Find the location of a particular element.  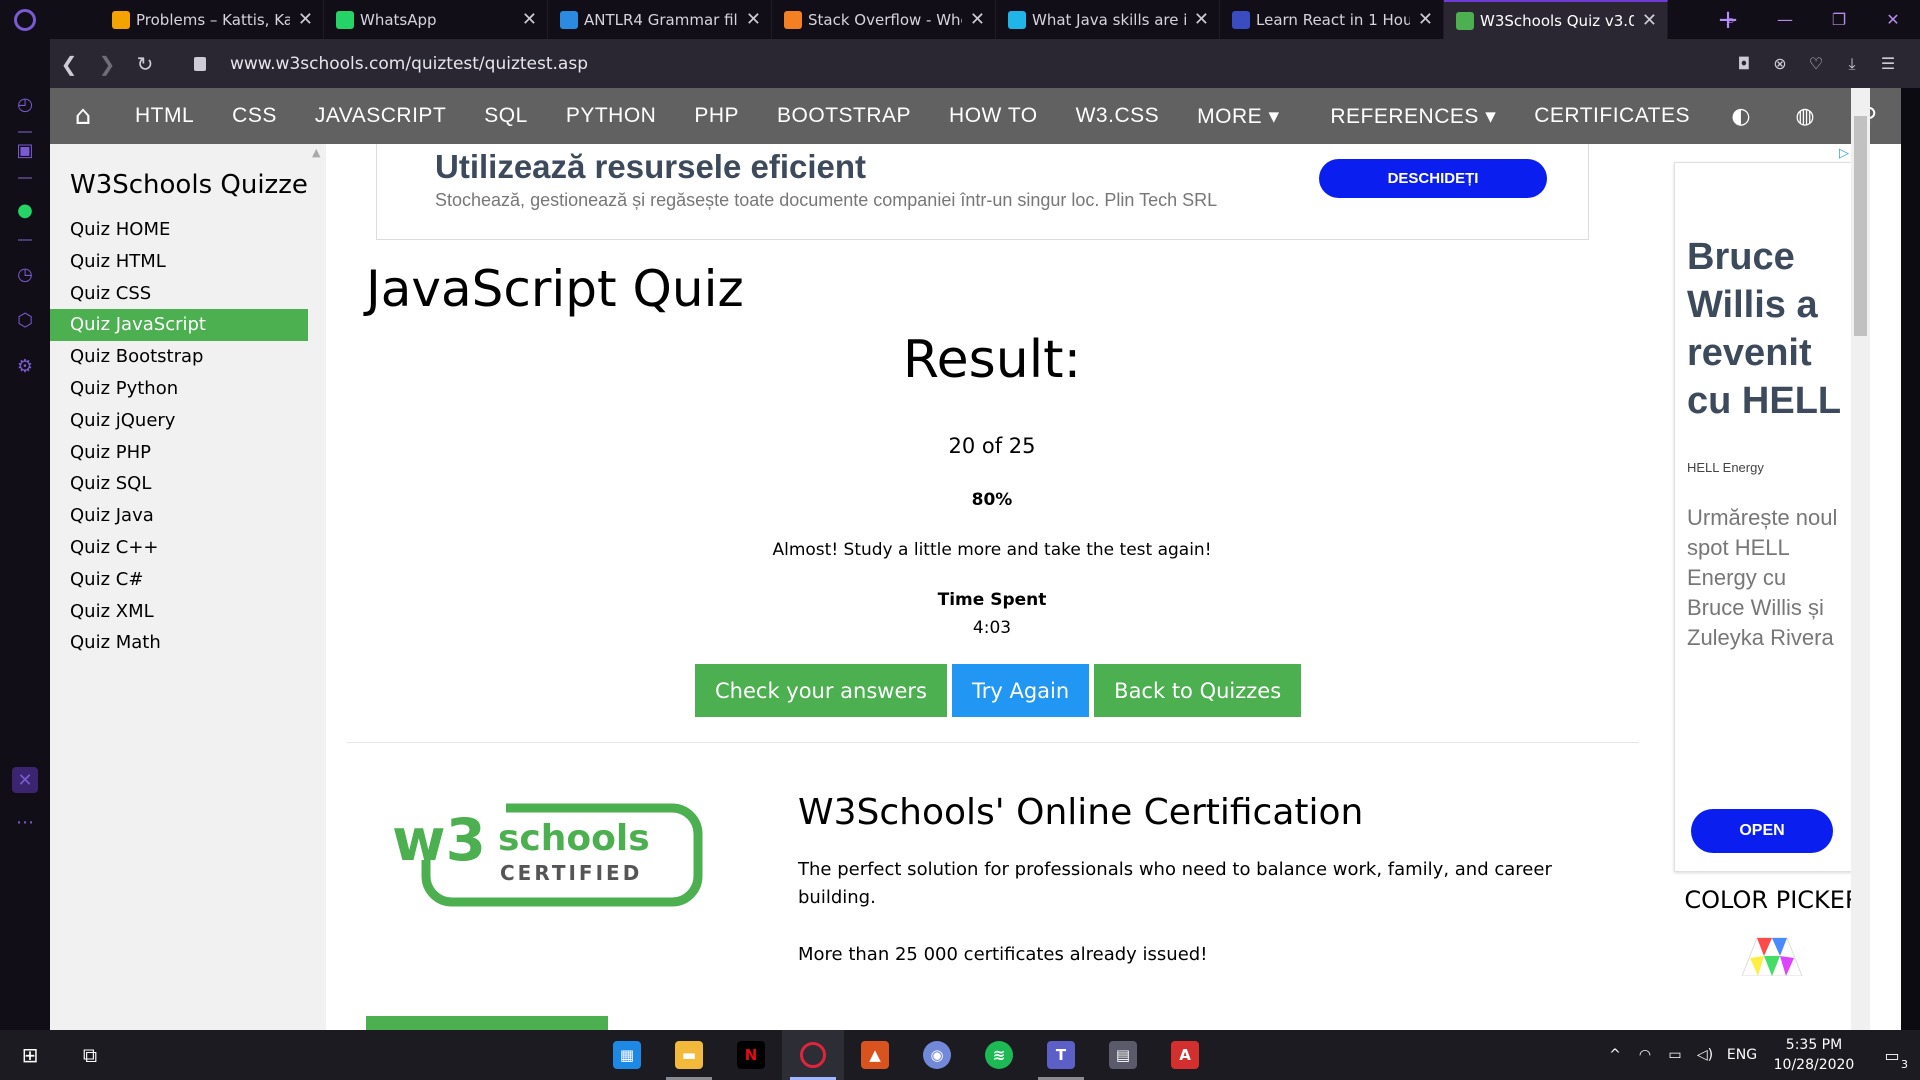

language-indicator: ENG is located at coordinates (1742, 1055).